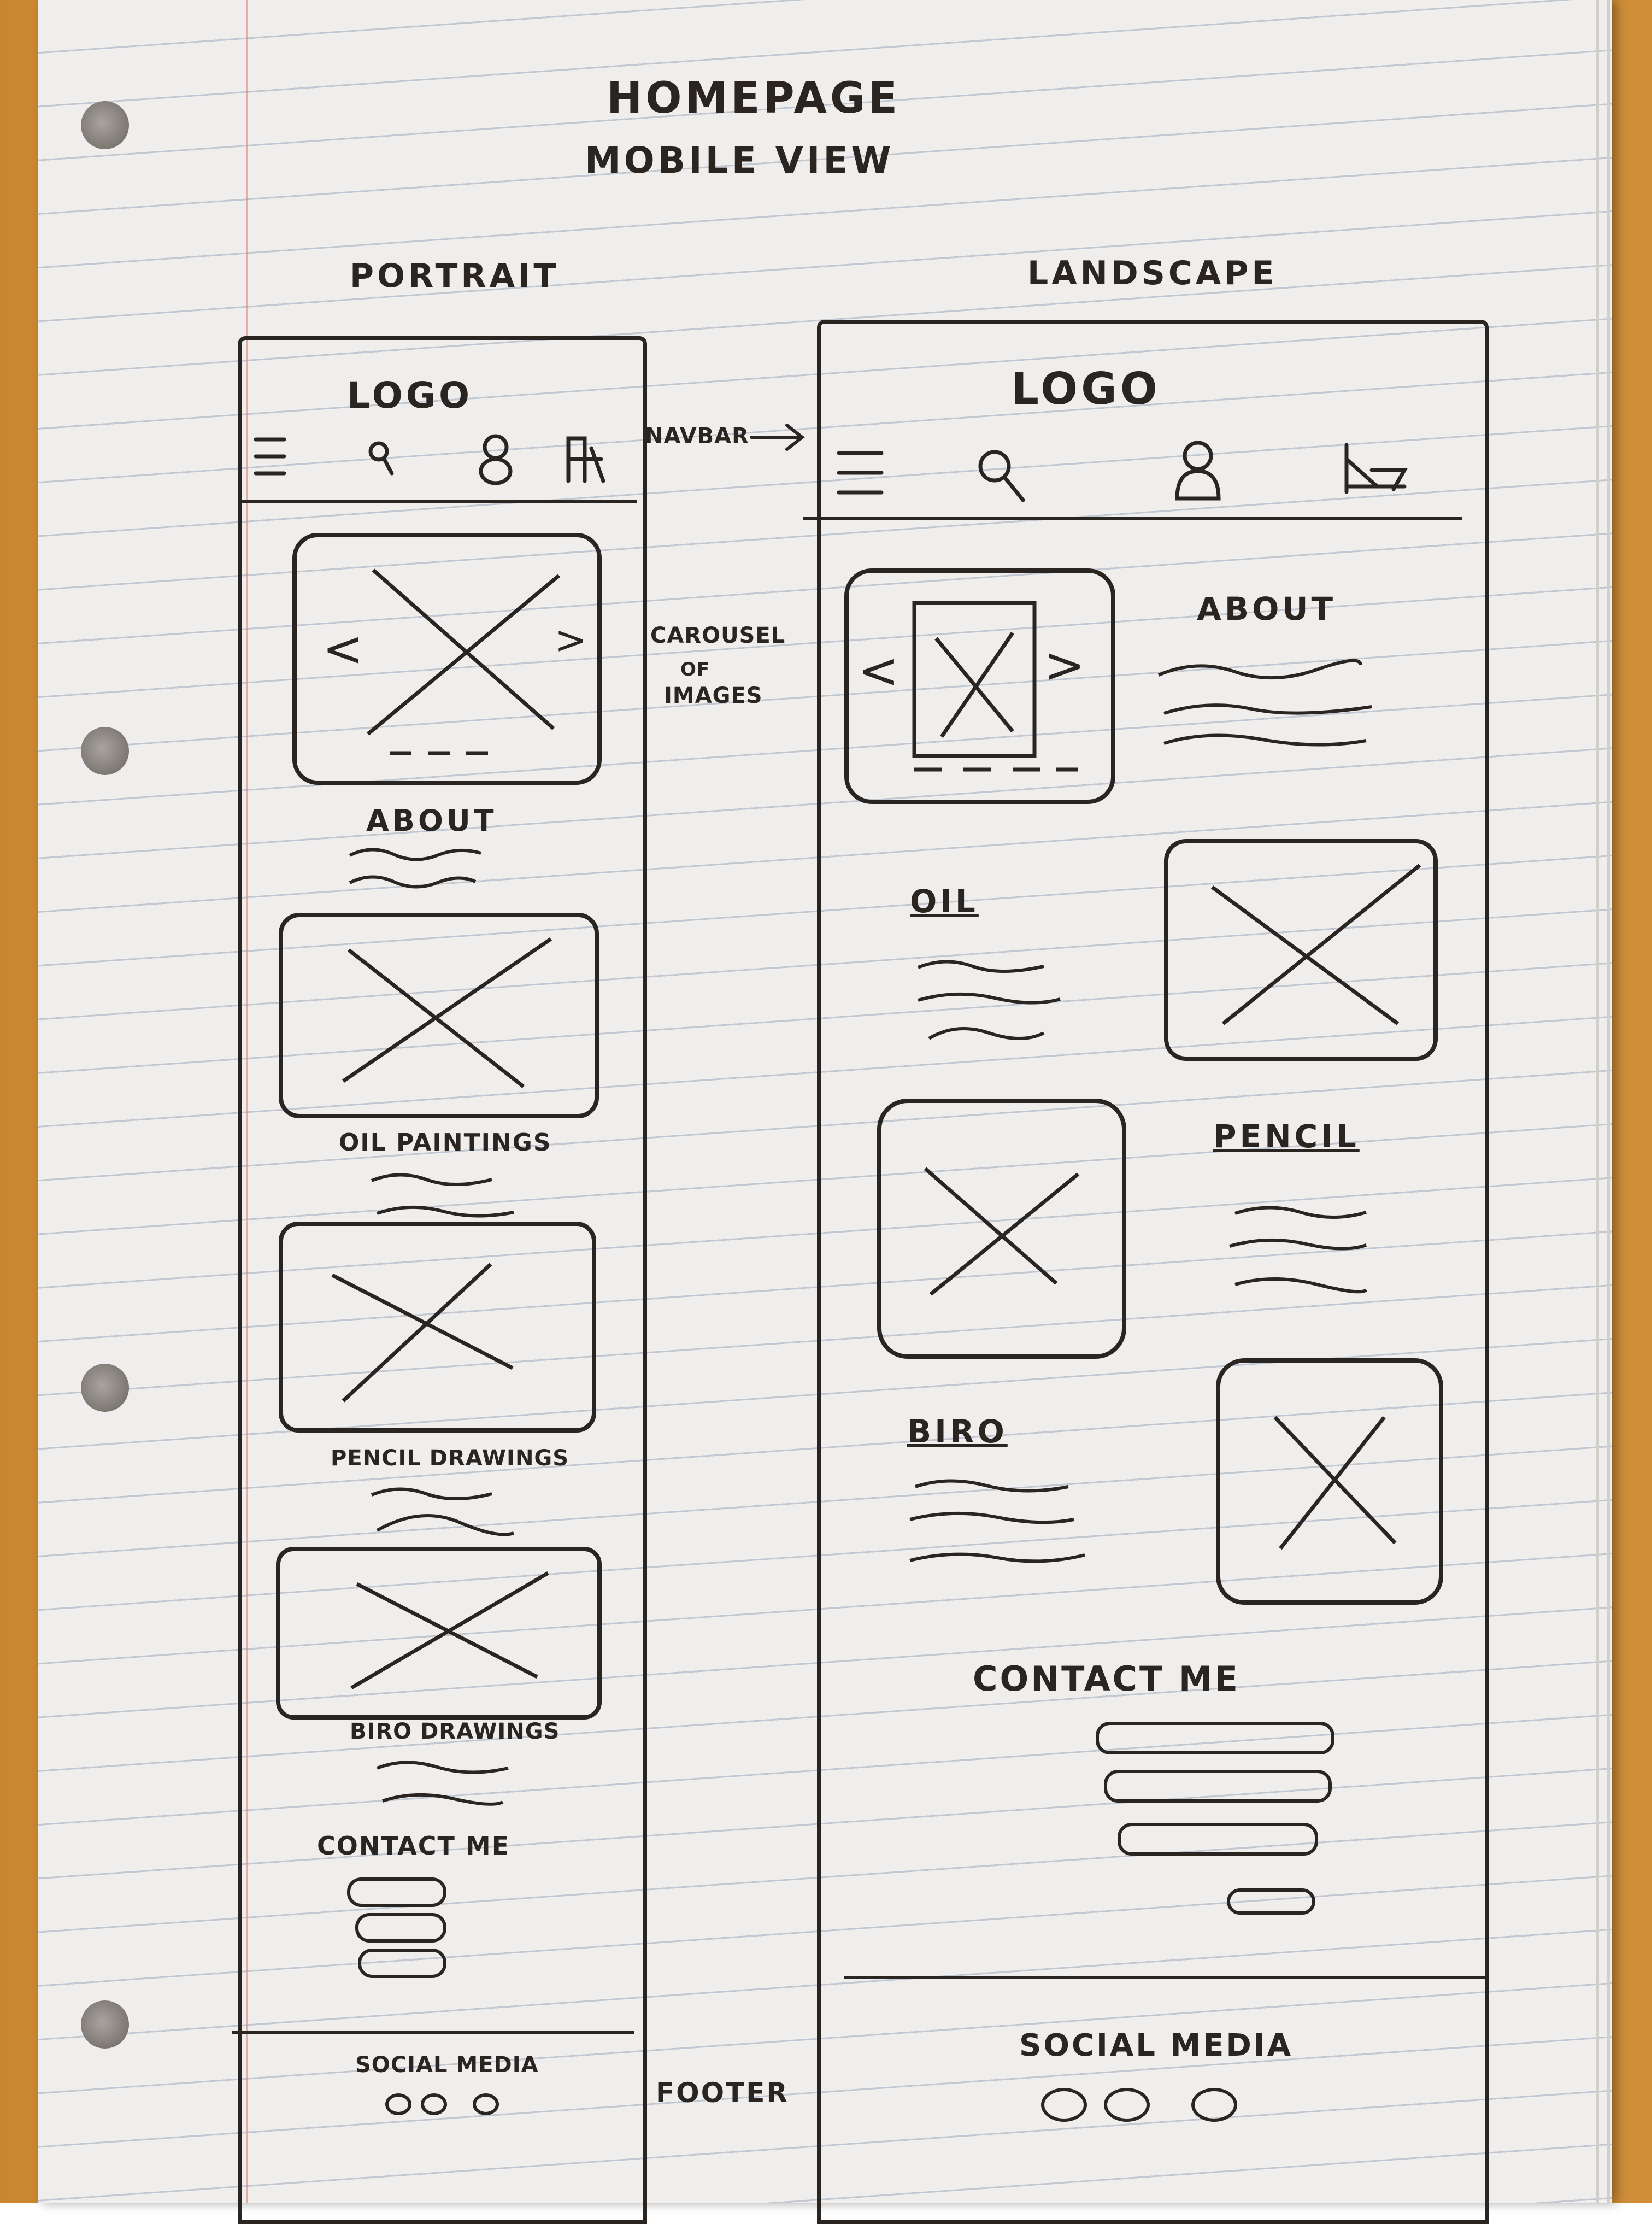 Image resolution: width=1652 pixels, height=2224 pixels. I want to click on landscape-about-heading: ABOUT, so click(1267, 609).